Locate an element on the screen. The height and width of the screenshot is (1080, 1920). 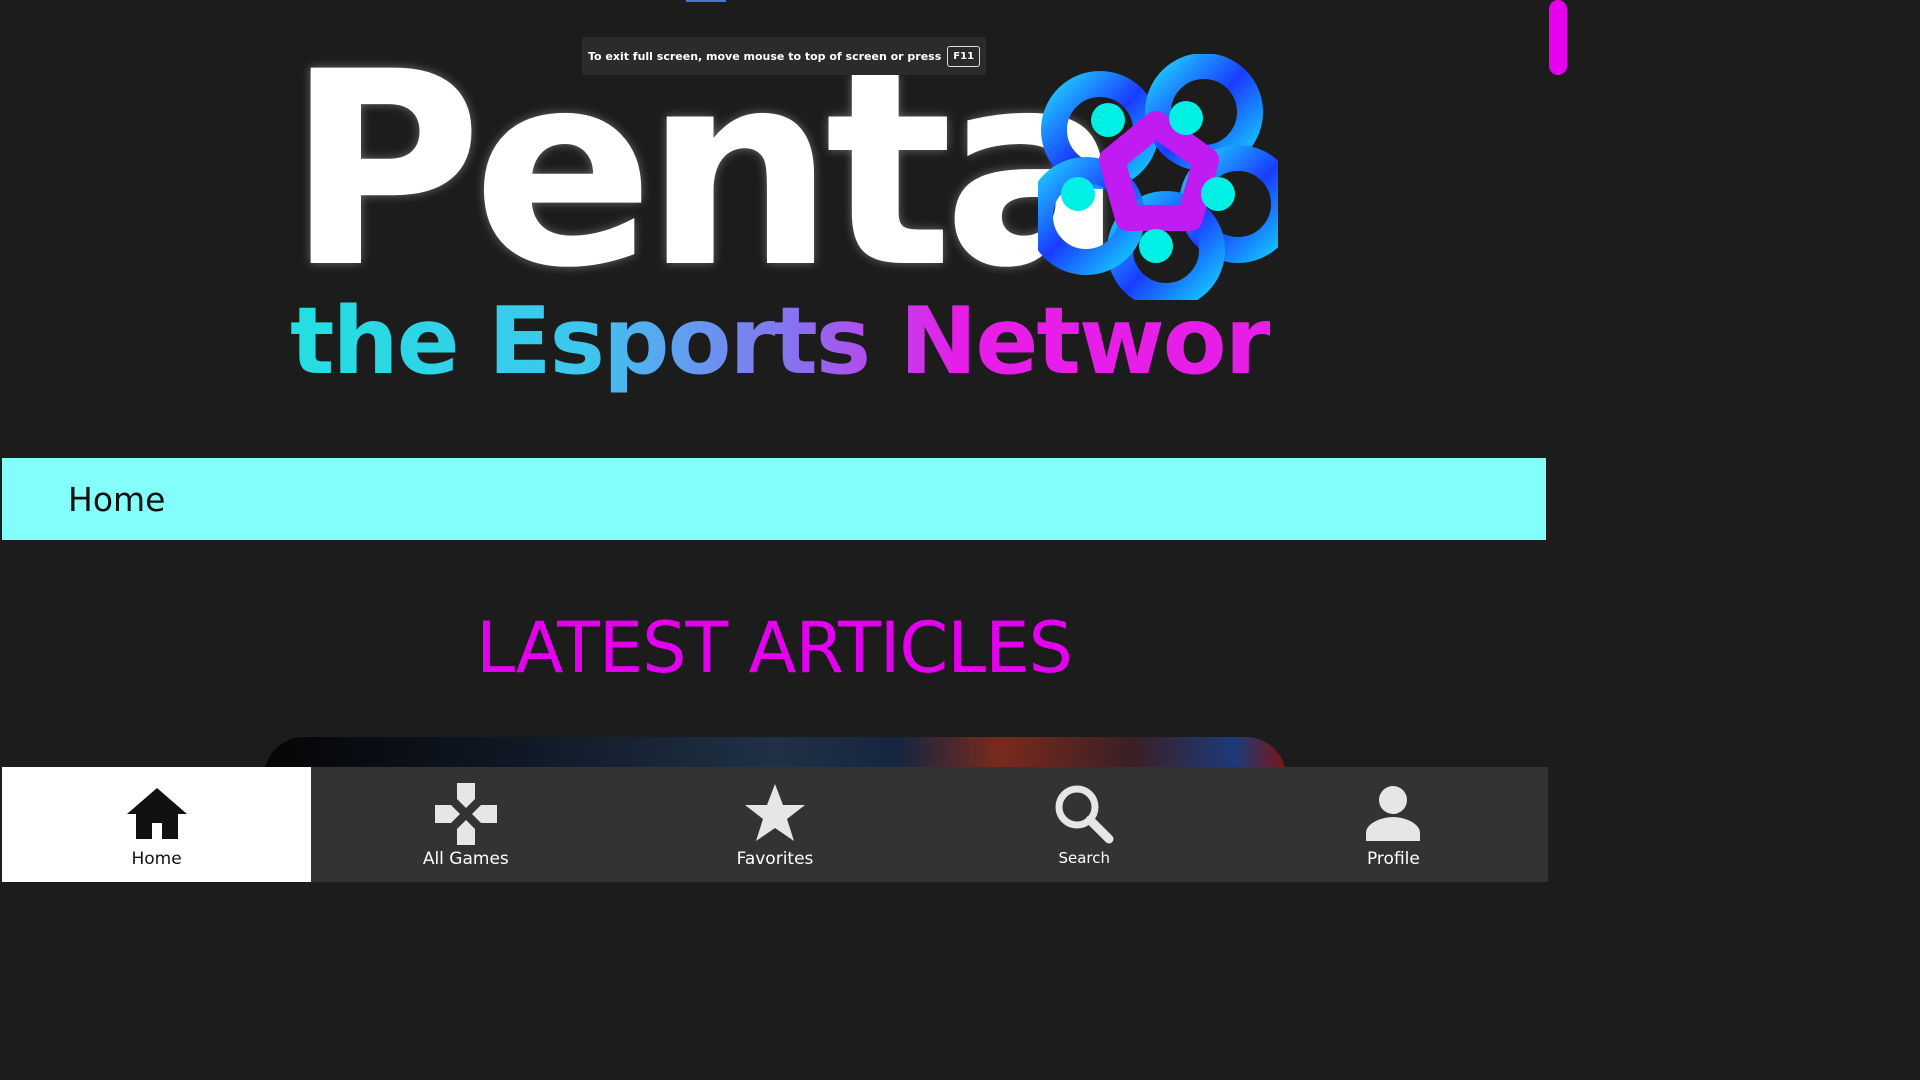
nav-item-label: Favorites is located at coordinates (775, 859).